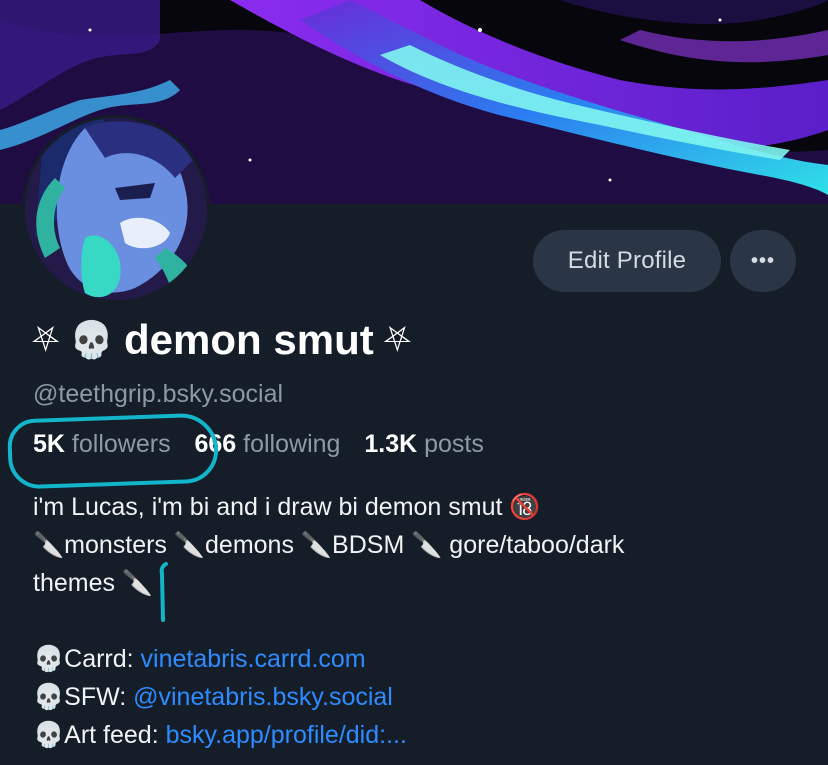 The image size is (828, 765). Describe the element at coordinates (233, 545) in the screenshot. I see `bio-tag: 🔪demons` at that location.